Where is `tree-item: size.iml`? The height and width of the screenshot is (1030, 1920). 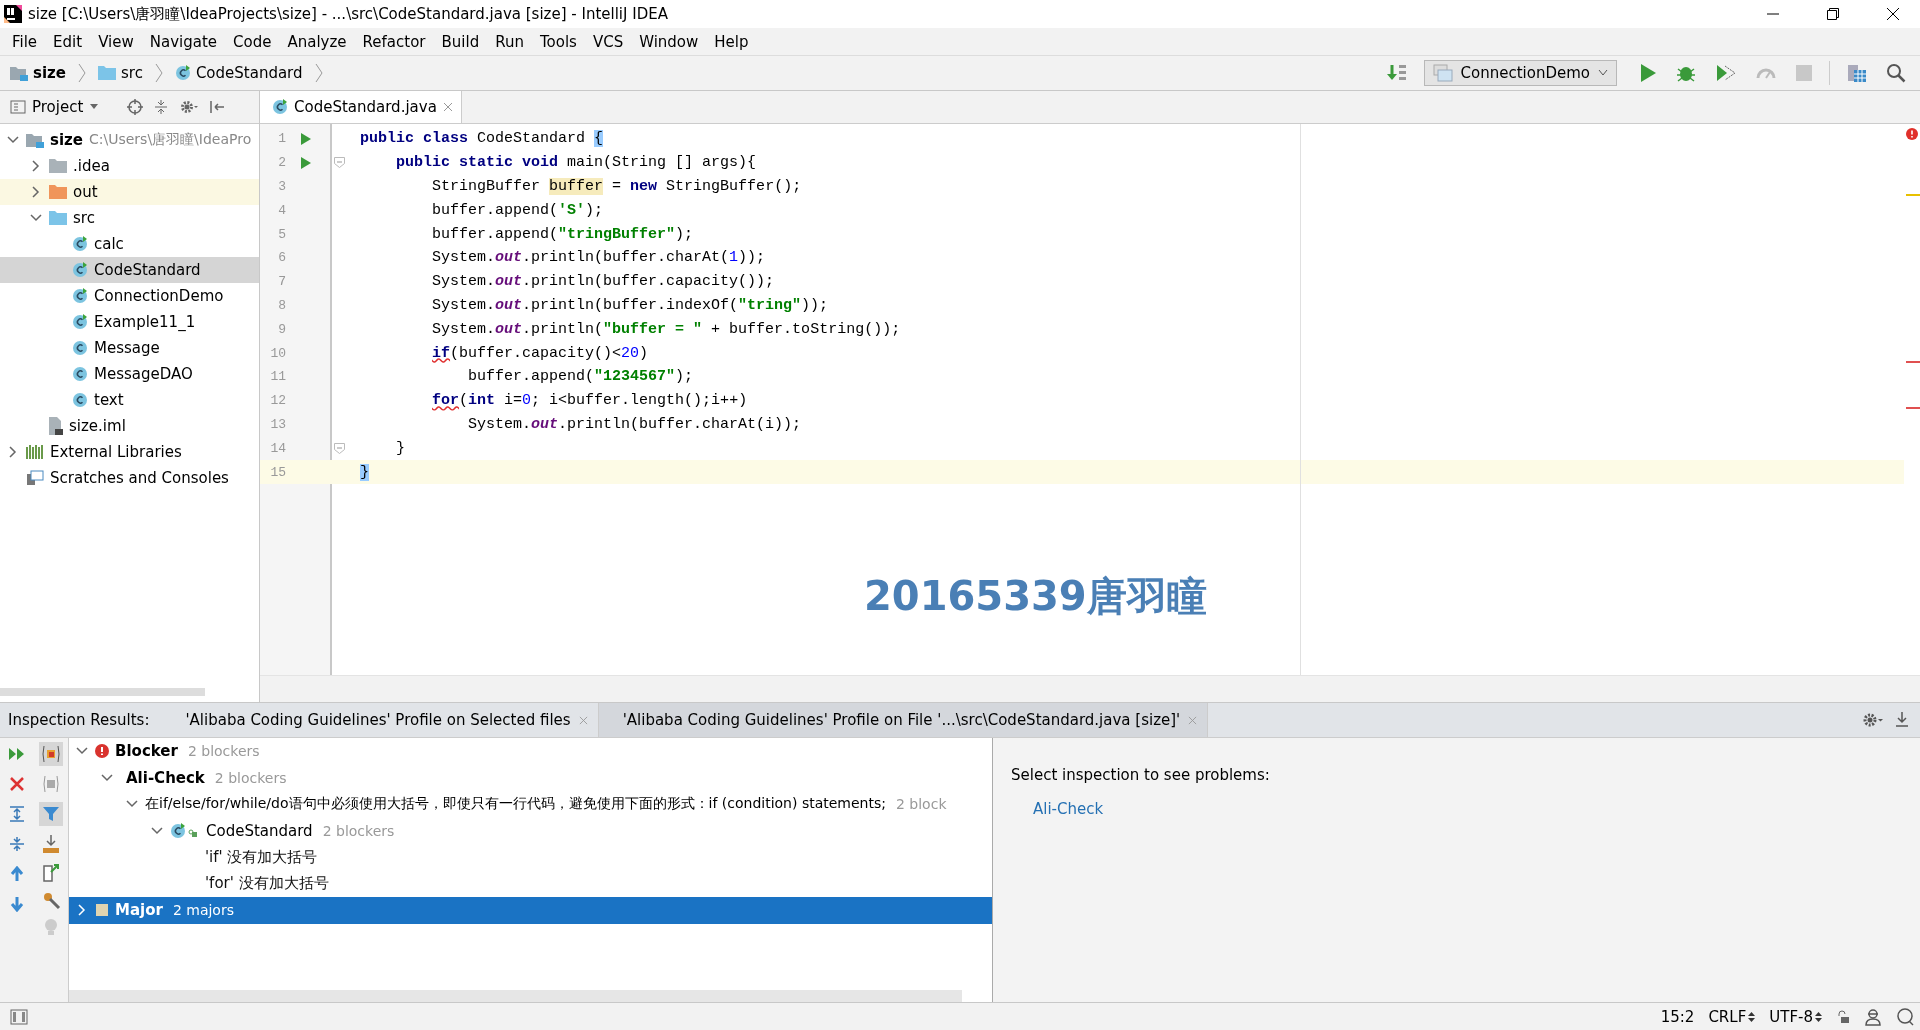
tree-item: size.iml is located at coordinates (129, 426).